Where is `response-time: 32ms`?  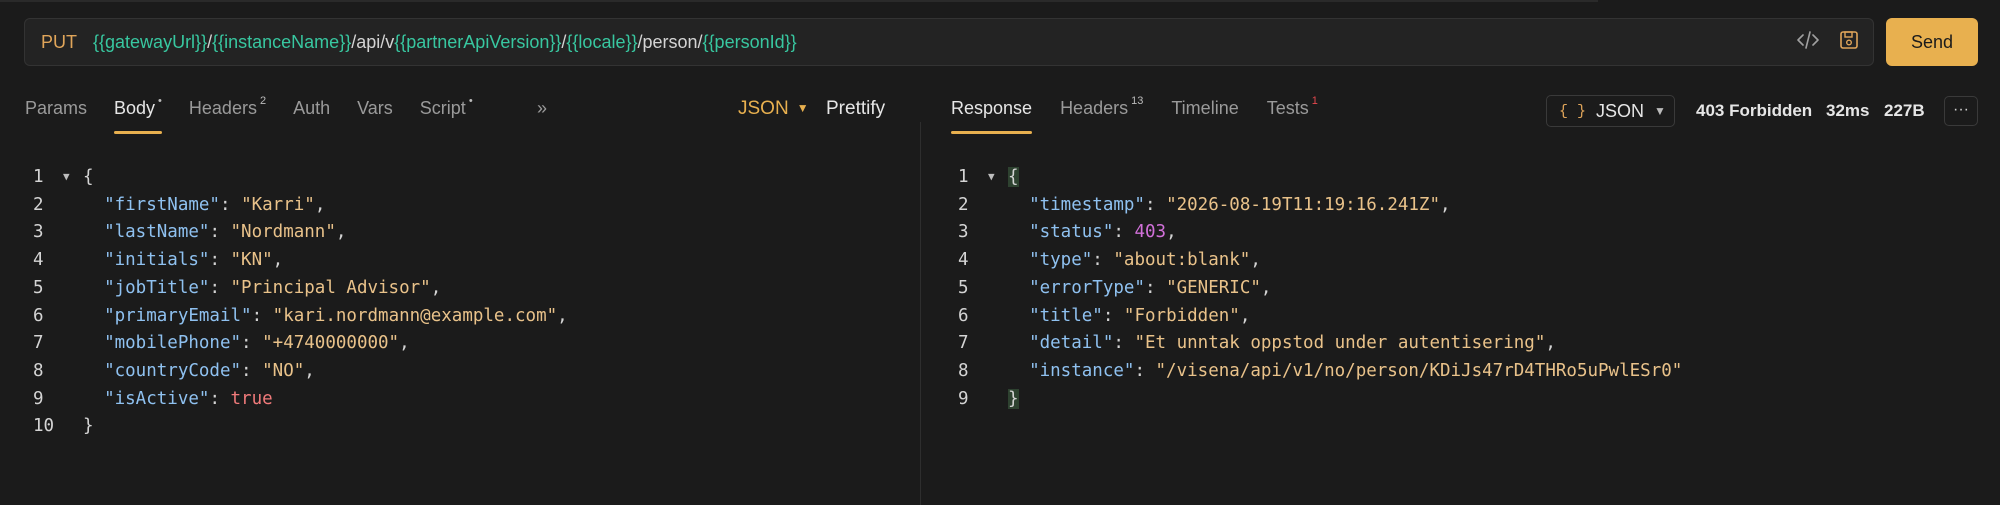 response-time: 32ms is located at coordinates (1848, 110).